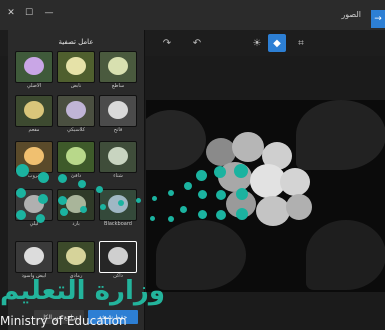 Image resolution: width=385 pixels, height=330 pixels. Describe the element at coordinates (118, 130) in the screenshot. I see `filter-label: فاتح` at that location.